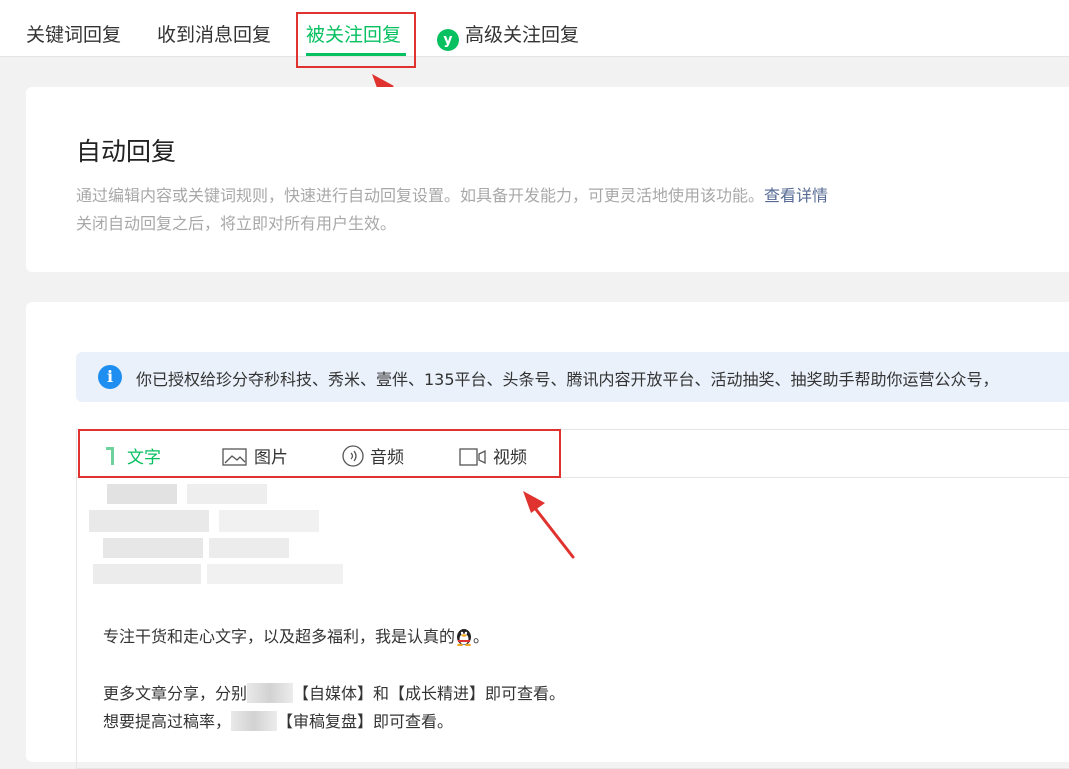 This screenshot has width=1069, height=769. What do you see at coordinates (464, 636) in the screenshot?
I see `qq-penguin-icon` at bounding box center [464, 636].